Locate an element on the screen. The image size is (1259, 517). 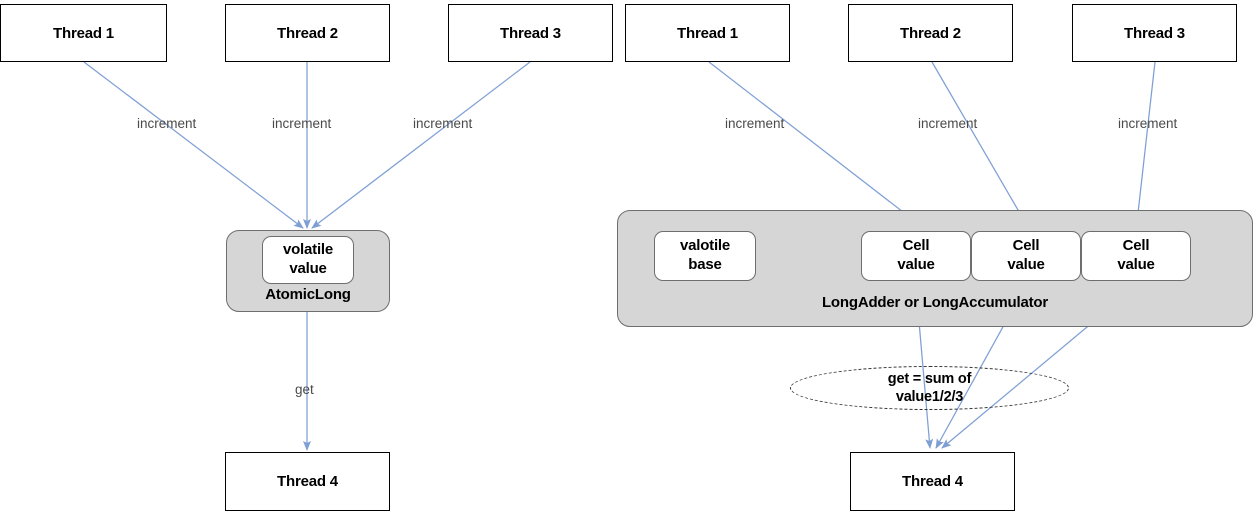
longadder-cell-2-line1: Cell is located at coordinates (1026, 246).